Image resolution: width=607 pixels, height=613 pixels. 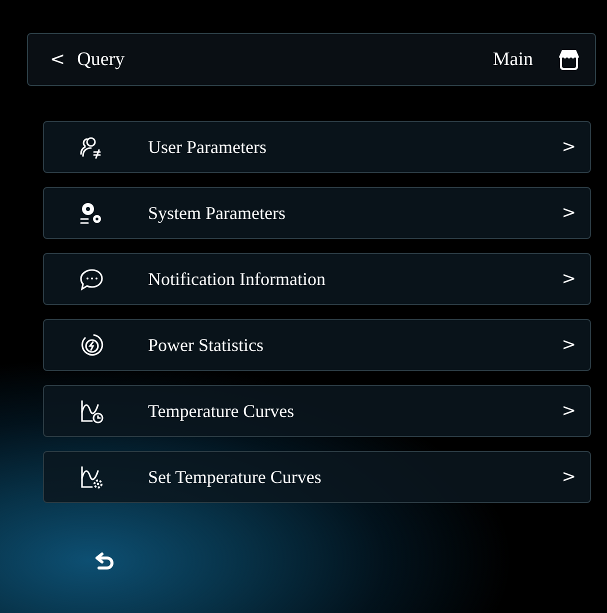 I want to click on menu-item: User Parameters >, so click(x=317, y=147).